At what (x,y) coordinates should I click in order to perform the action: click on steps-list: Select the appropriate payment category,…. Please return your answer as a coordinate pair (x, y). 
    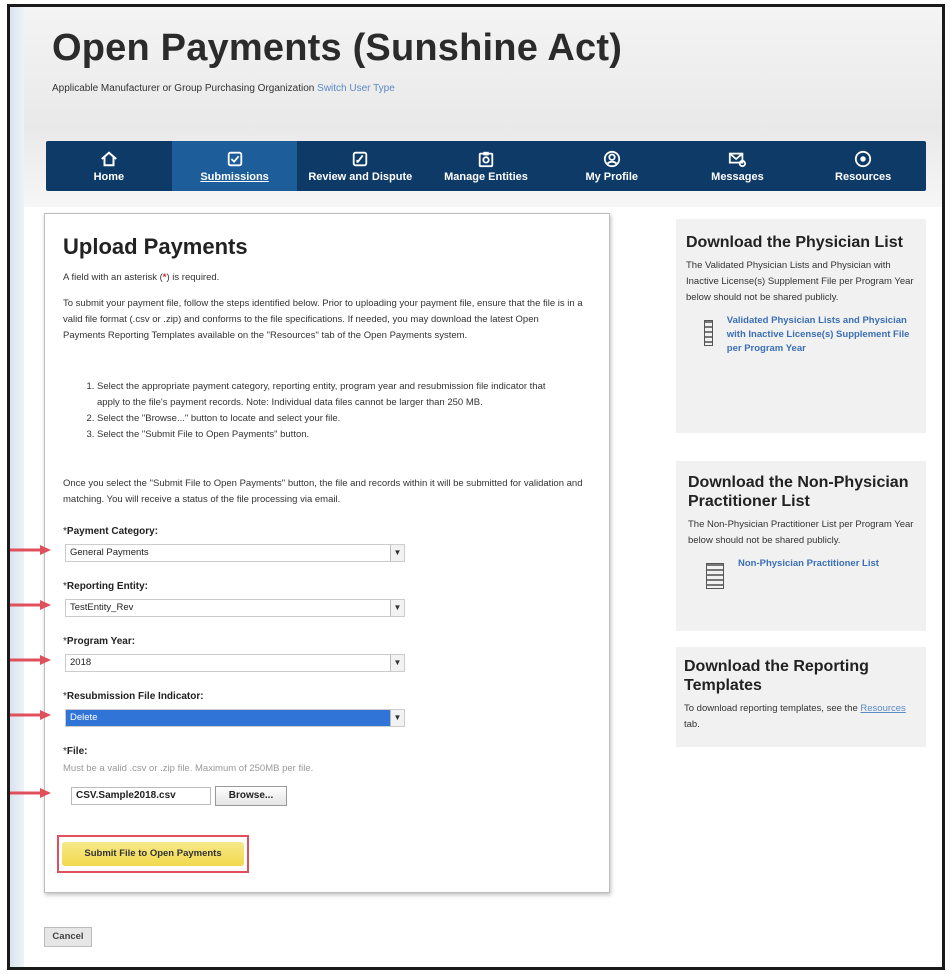
    Looking at the image, I should click on (322, 411).